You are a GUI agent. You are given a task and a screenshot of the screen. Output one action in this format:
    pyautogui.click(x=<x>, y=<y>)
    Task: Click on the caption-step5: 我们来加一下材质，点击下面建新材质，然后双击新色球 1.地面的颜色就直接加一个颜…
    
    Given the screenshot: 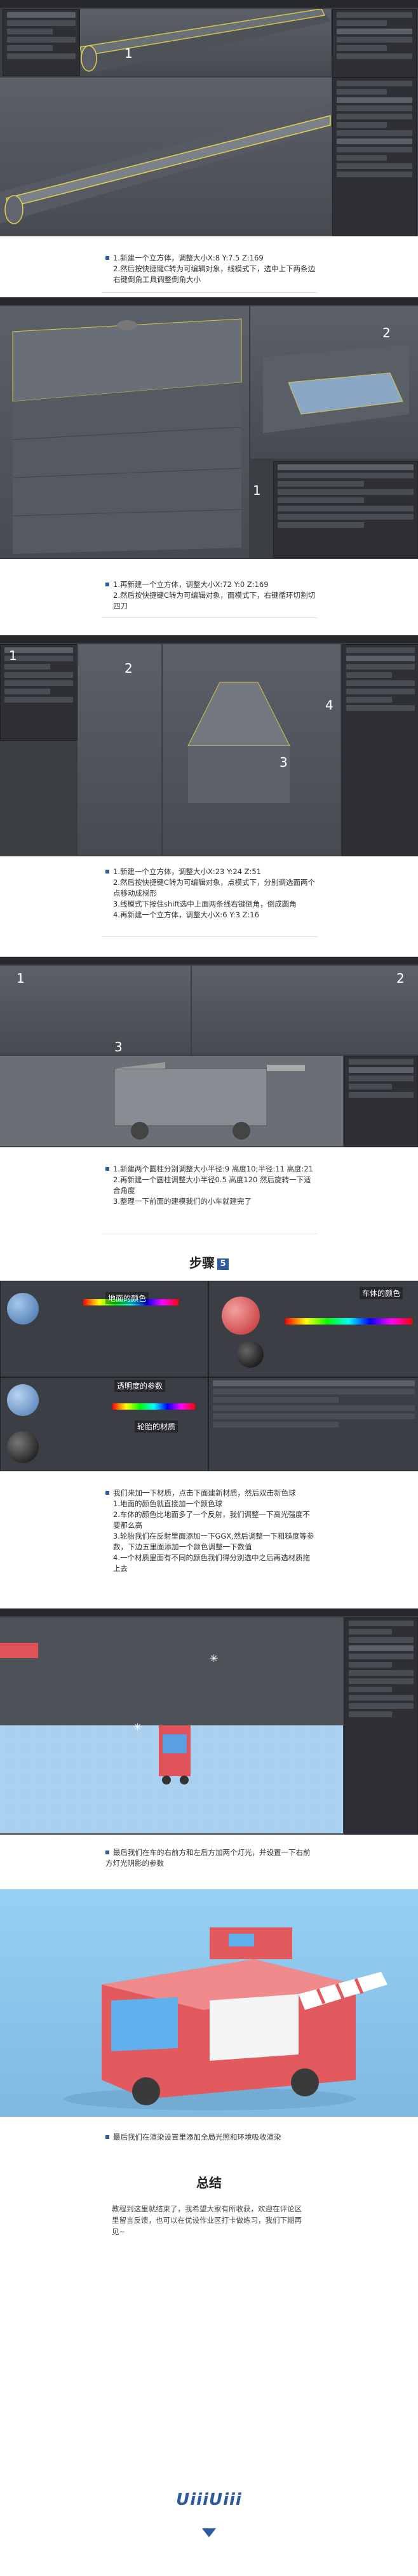 What is the action you would take?
    pyautogui.click(x=210, y=1531)
    